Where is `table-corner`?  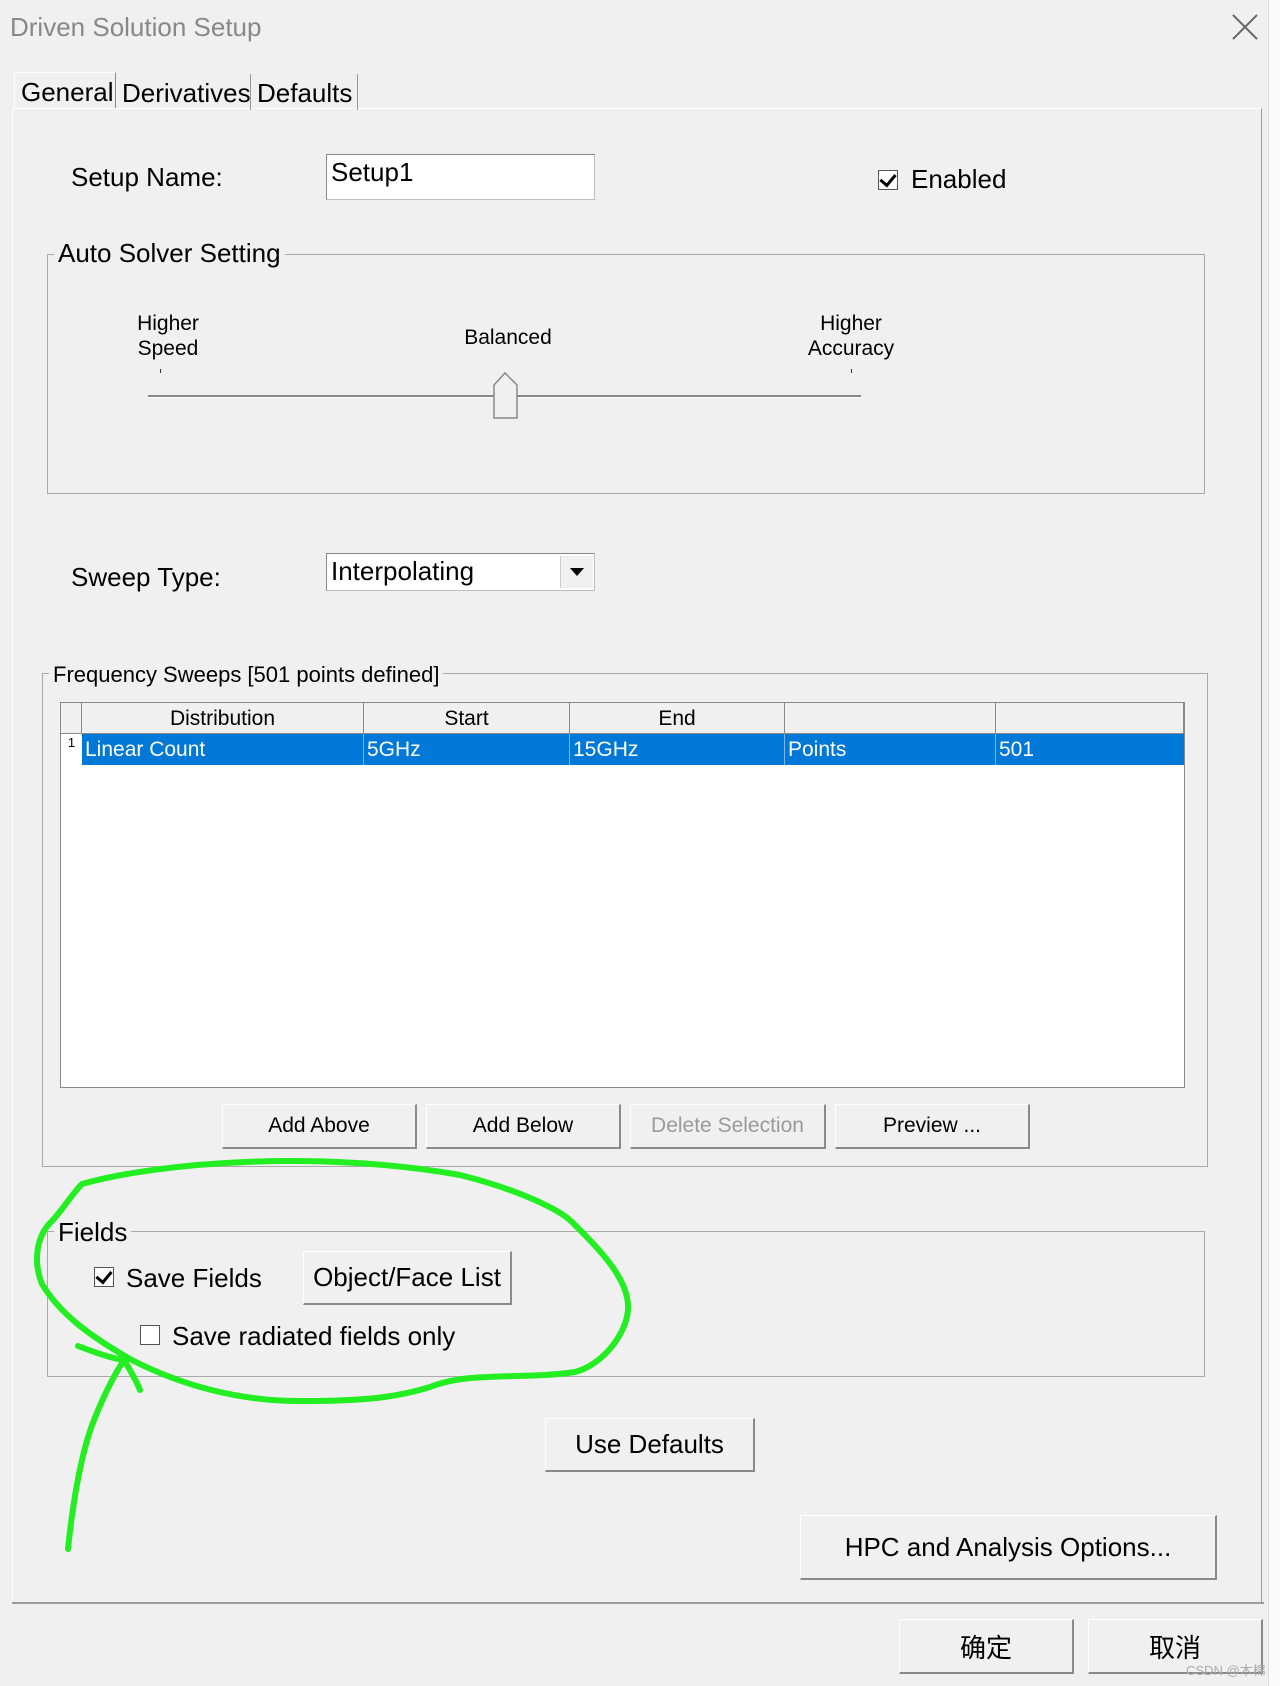
table-corner is located at coordinates (71, 718).